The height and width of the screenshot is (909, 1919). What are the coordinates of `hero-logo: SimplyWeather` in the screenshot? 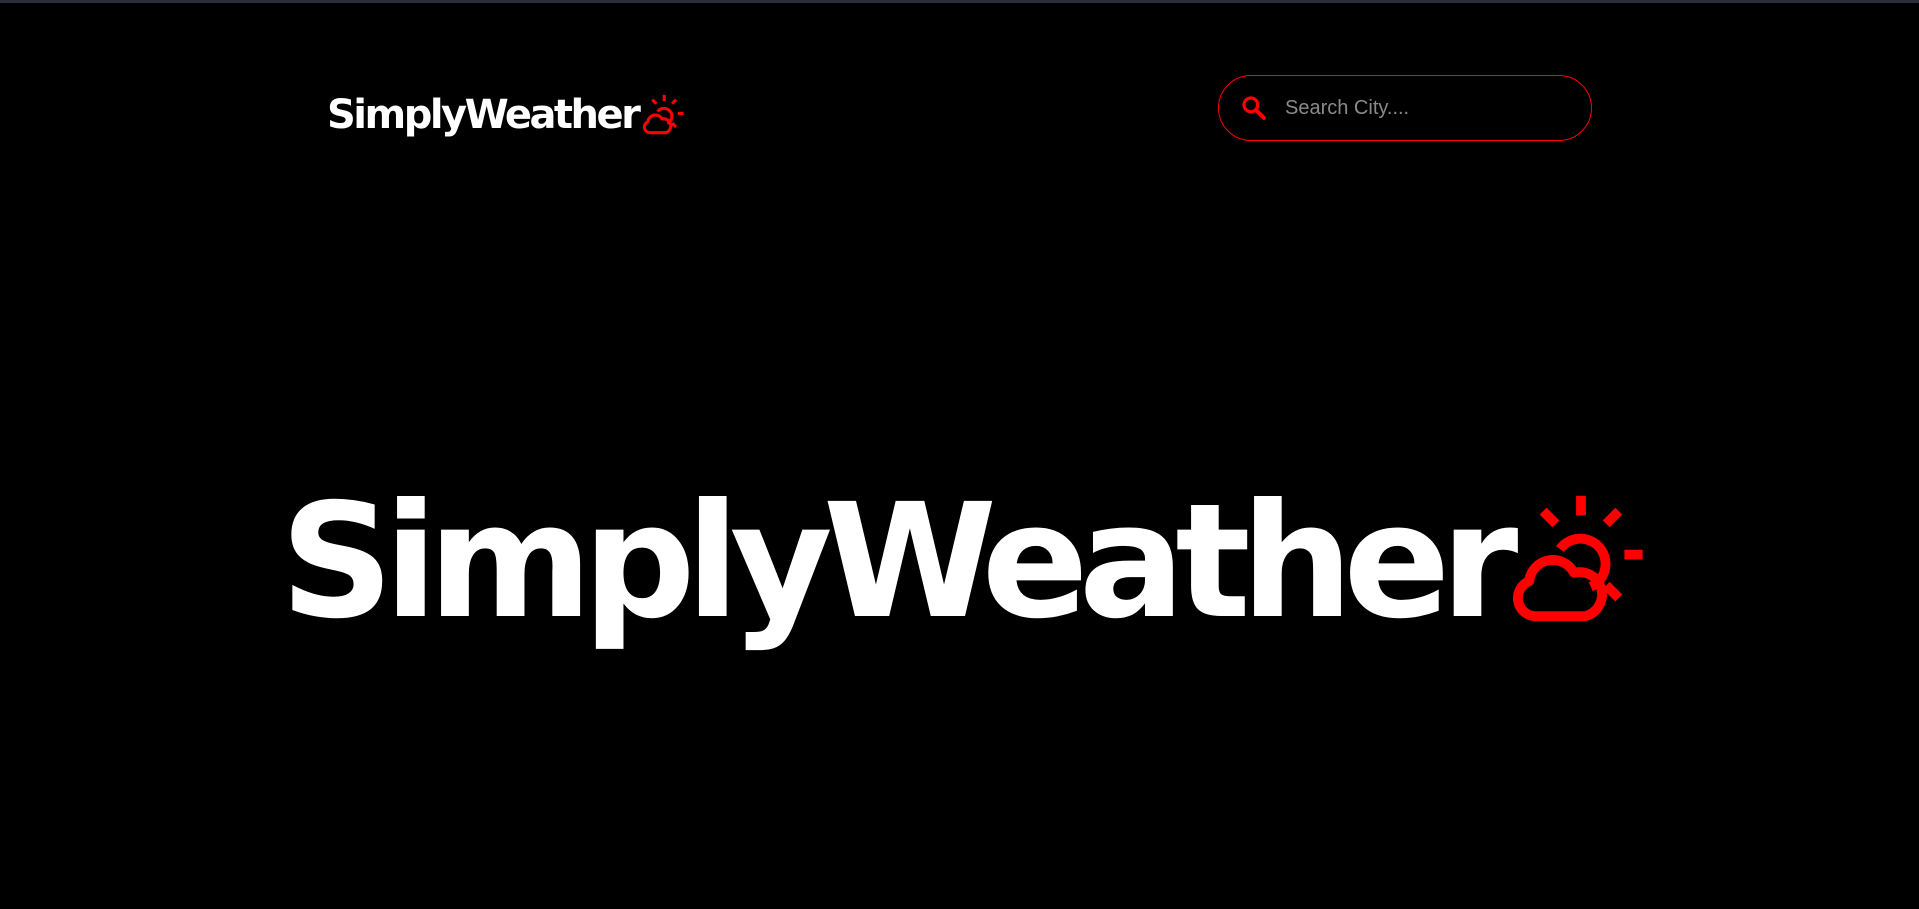 It's located at (962, 562).